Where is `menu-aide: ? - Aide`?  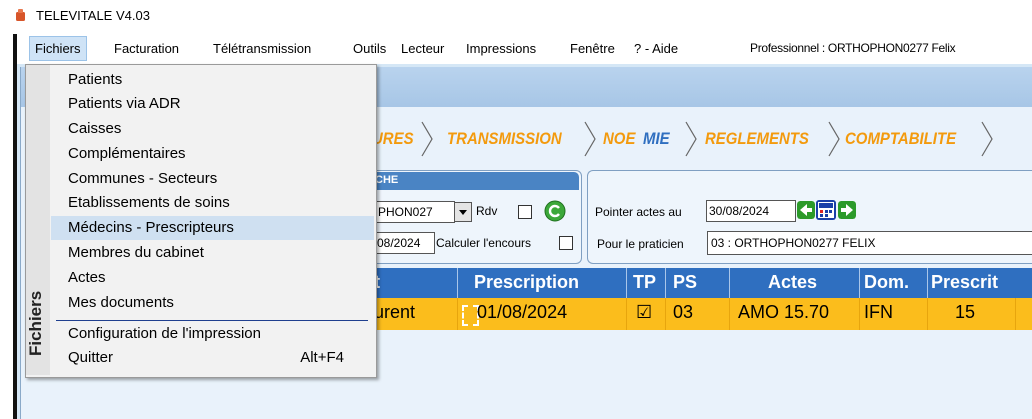
menu-aide: ? - Aide is located at coordinates (656, 48).